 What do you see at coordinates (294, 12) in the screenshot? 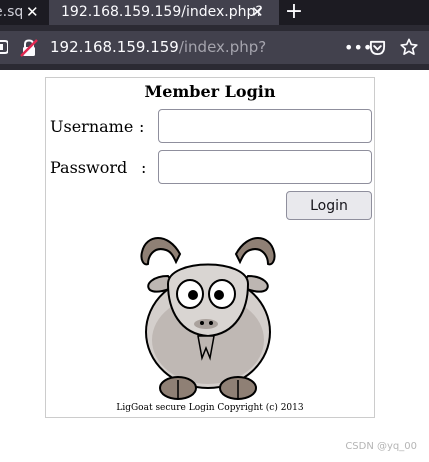
I see `new-tab-icon: +` at bounding box center [294, 12].